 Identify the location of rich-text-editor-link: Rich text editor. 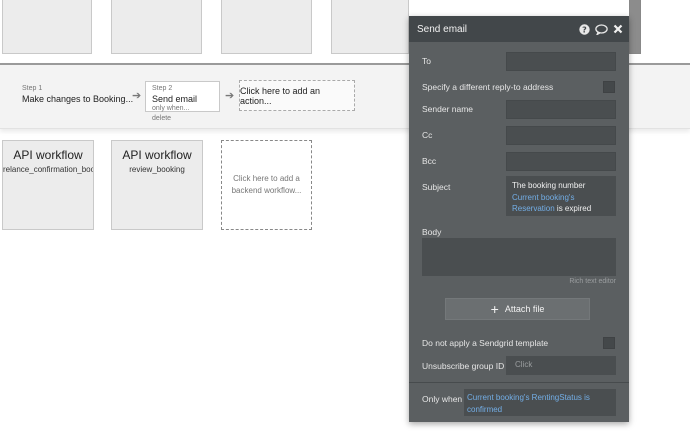
(592, 281).